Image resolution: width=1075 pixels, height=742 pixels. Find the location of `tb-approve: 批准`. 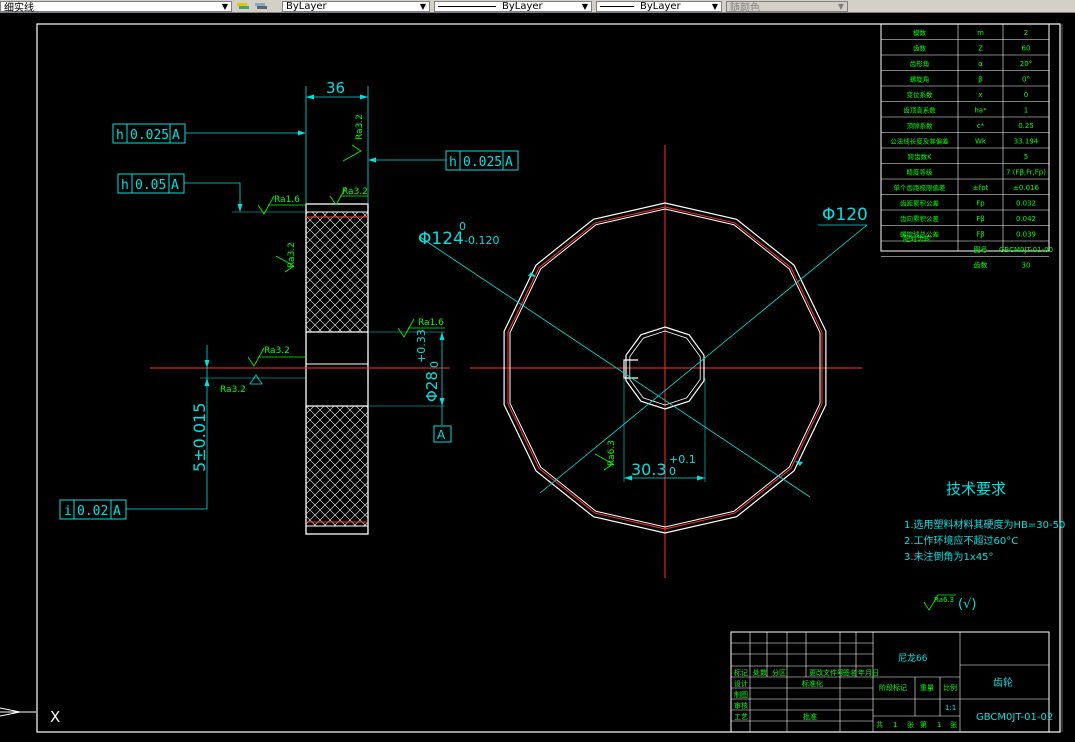

tb-approve: 批准 is located at coordinates (810, 716).